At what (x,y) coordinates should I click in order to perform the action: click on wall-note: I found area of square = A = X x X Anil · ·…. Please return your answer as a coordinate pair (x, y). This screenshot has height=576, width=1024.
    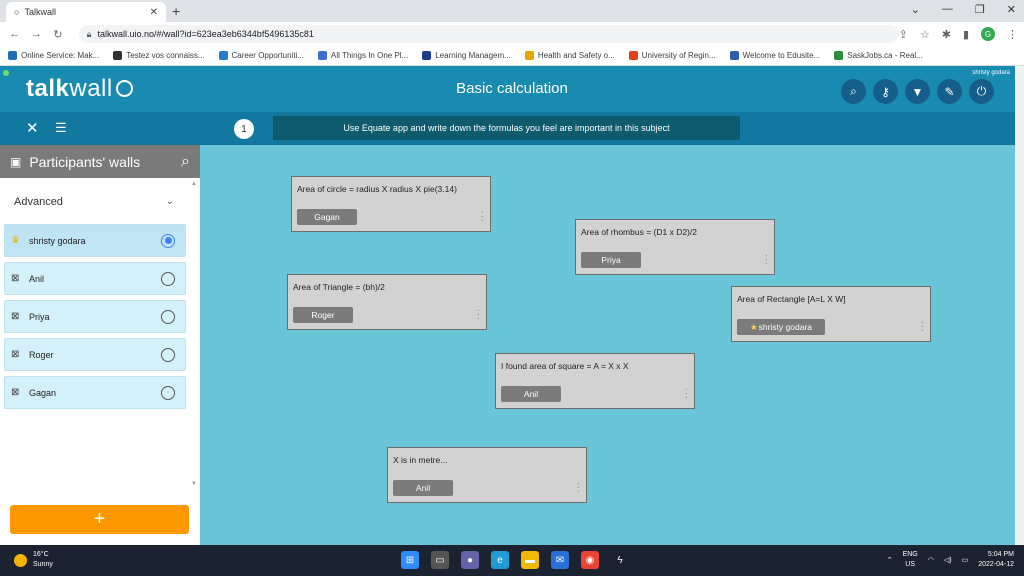
    Looking at the image, I should click on (595, 381).